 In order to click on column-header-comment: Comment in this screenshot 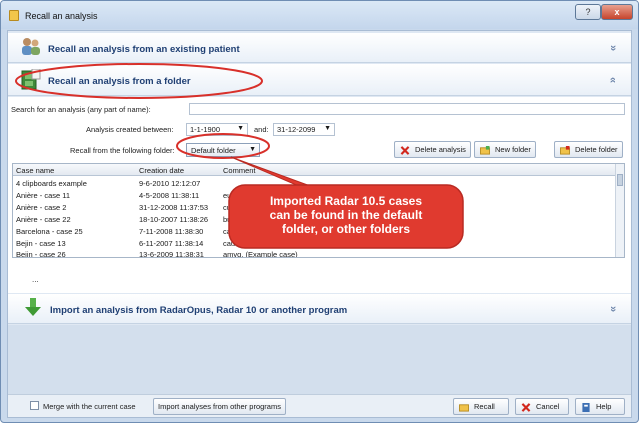, I will do `click(239, 170)`.